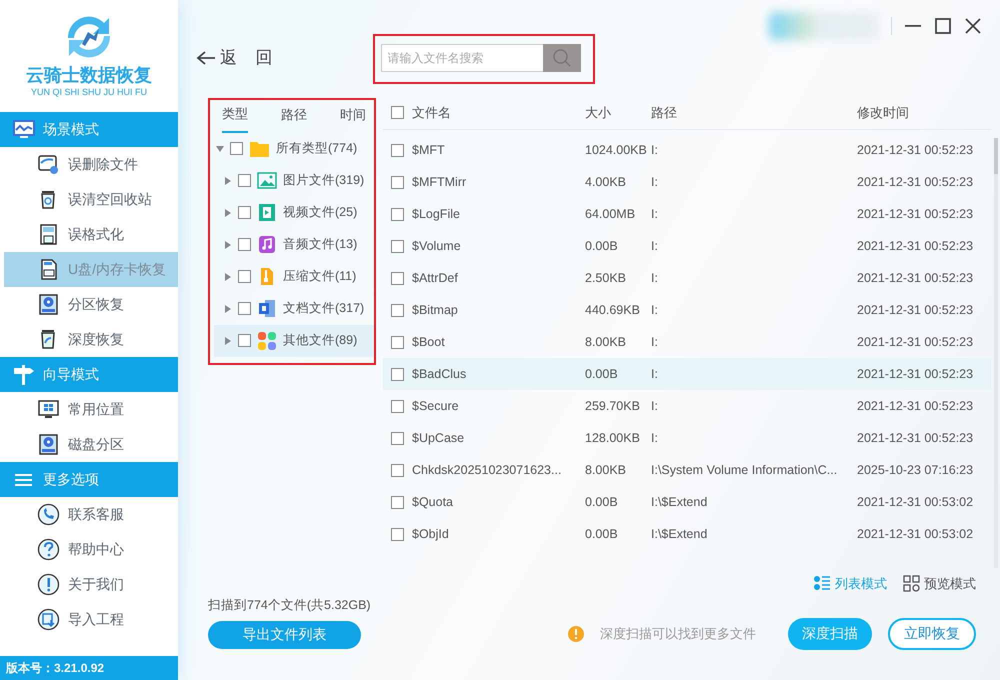  I want to click on sidebar-item: 分区恢复, so click(91, 304).